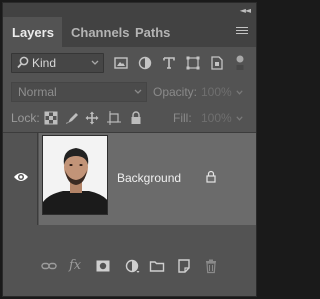  What do you see at coordinates (217, 63) in the screenshot?
I see `smart-object-filter-icon` at bounding box center [217, 63].